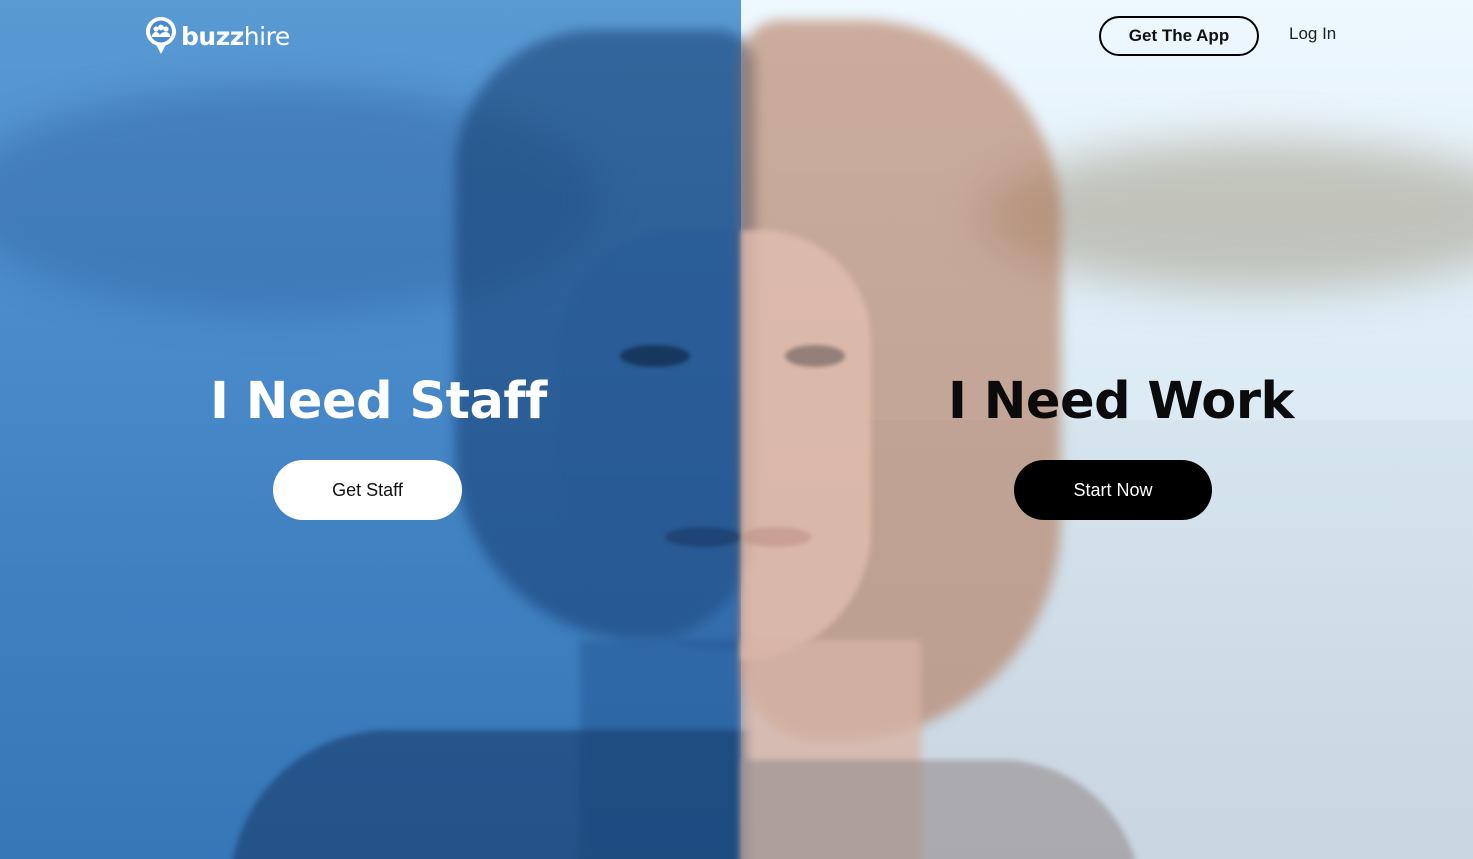 The width and height of the screenshot is (1473, 859). What do you see at coordinates (1113, 490) in the screenshot?
I see `start-now-button: Start Now` at bounding box center [1113, 490].